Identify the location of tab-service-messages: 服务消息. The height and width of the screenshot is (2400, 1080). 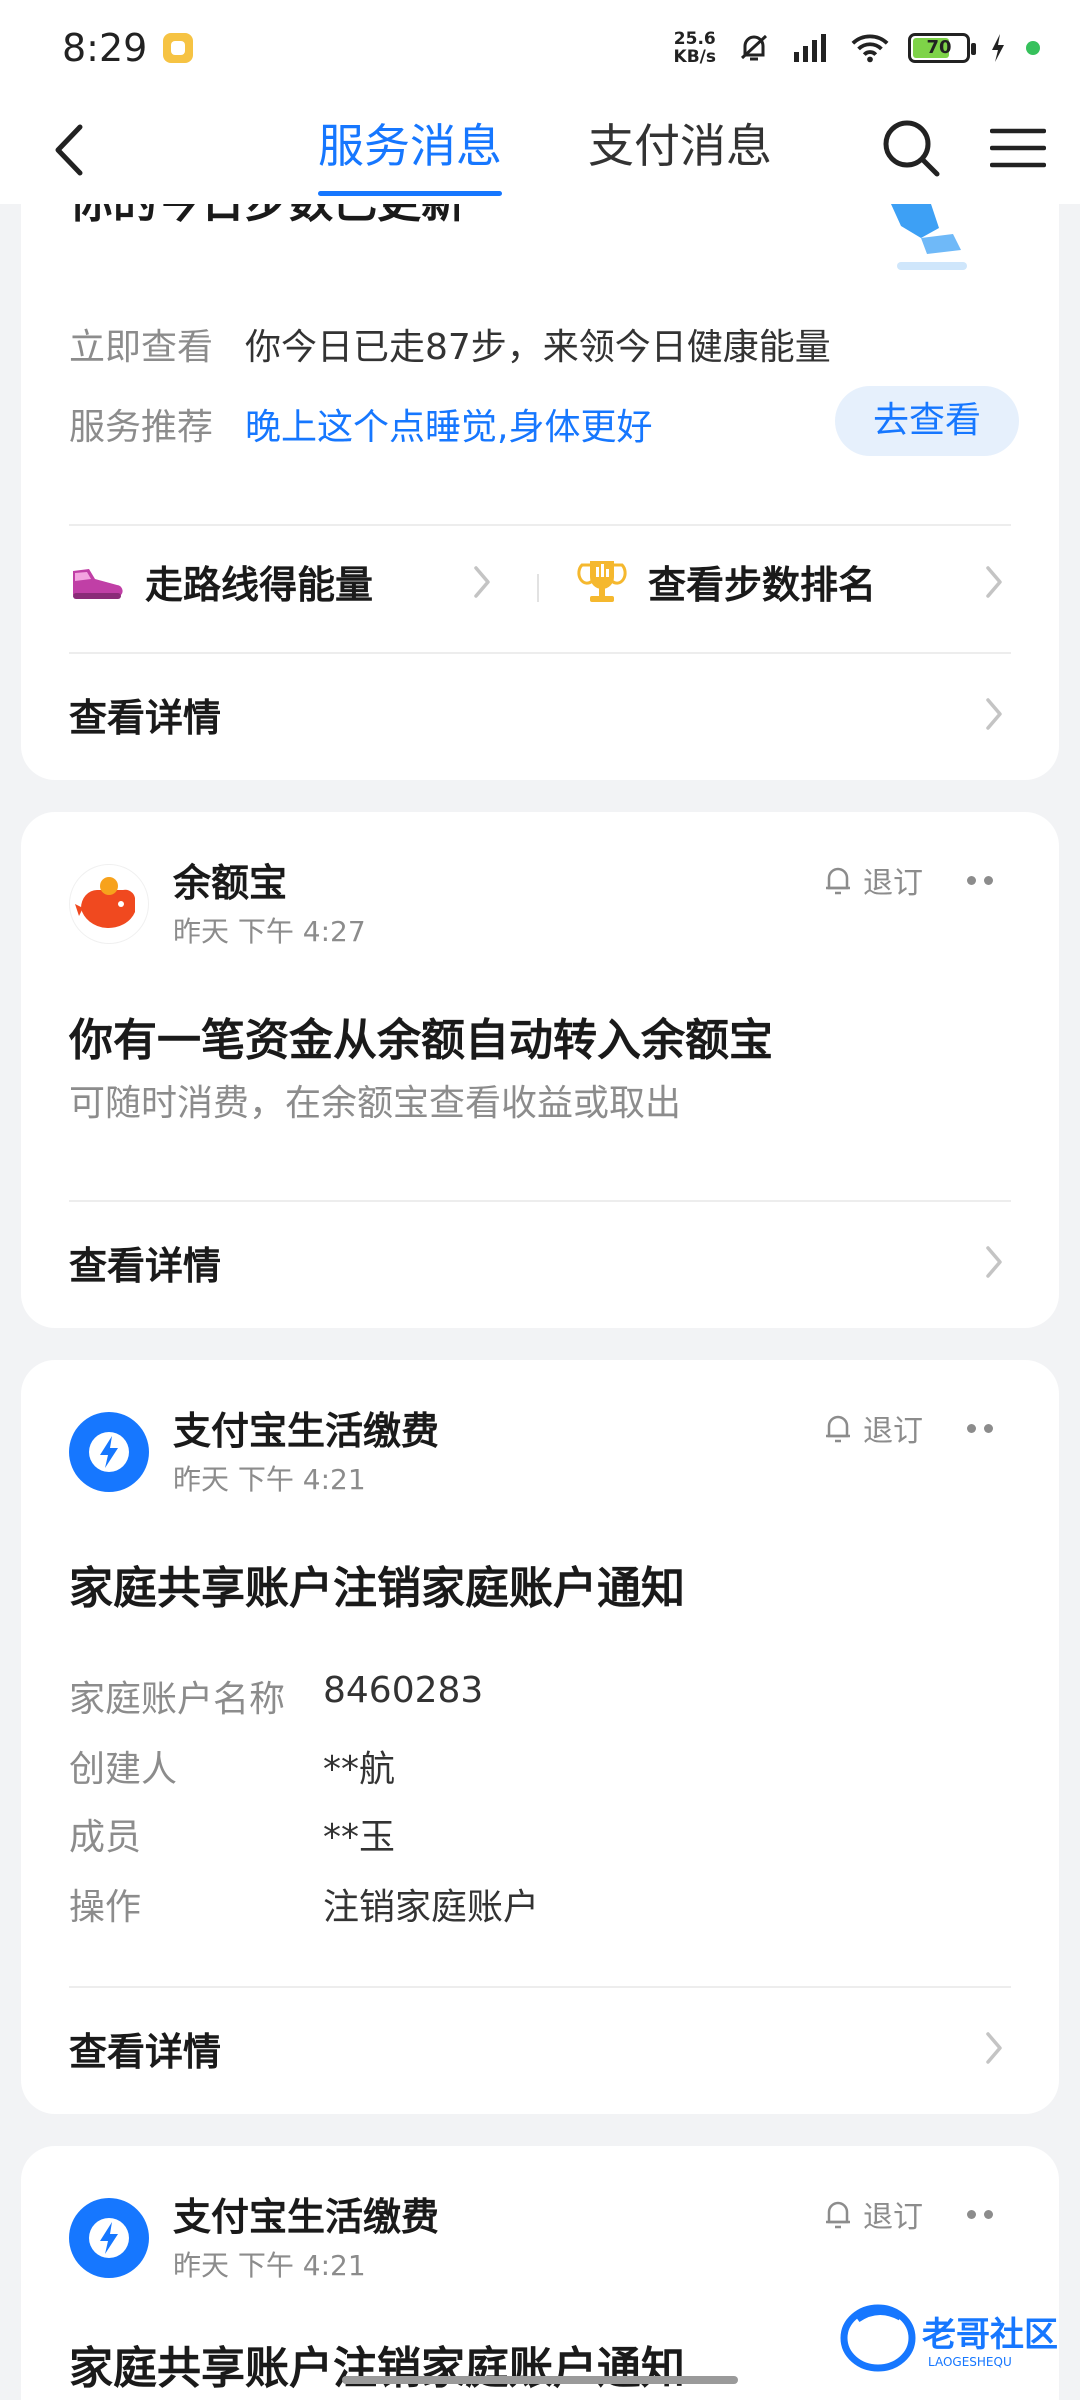
(410, 150).